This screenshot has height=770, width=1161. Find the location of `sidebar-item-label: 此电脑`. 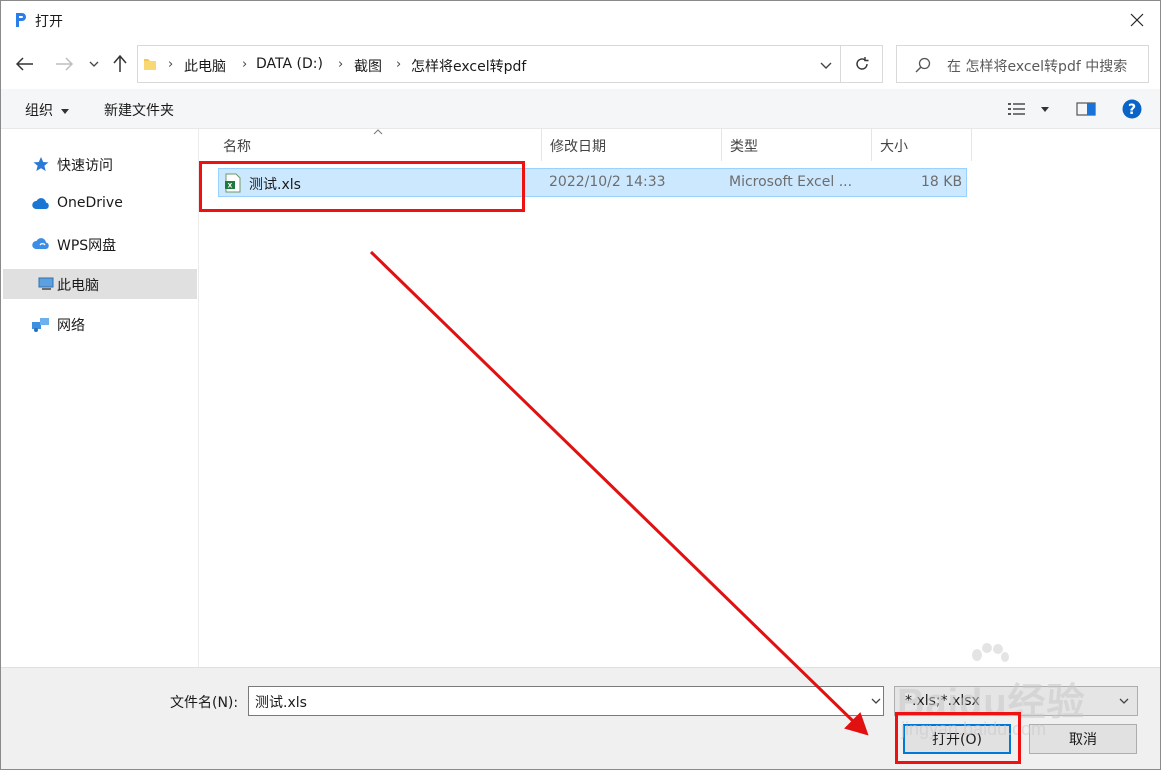

sidebar-item-label: 此电脑 is located at coordinates (78, 286).